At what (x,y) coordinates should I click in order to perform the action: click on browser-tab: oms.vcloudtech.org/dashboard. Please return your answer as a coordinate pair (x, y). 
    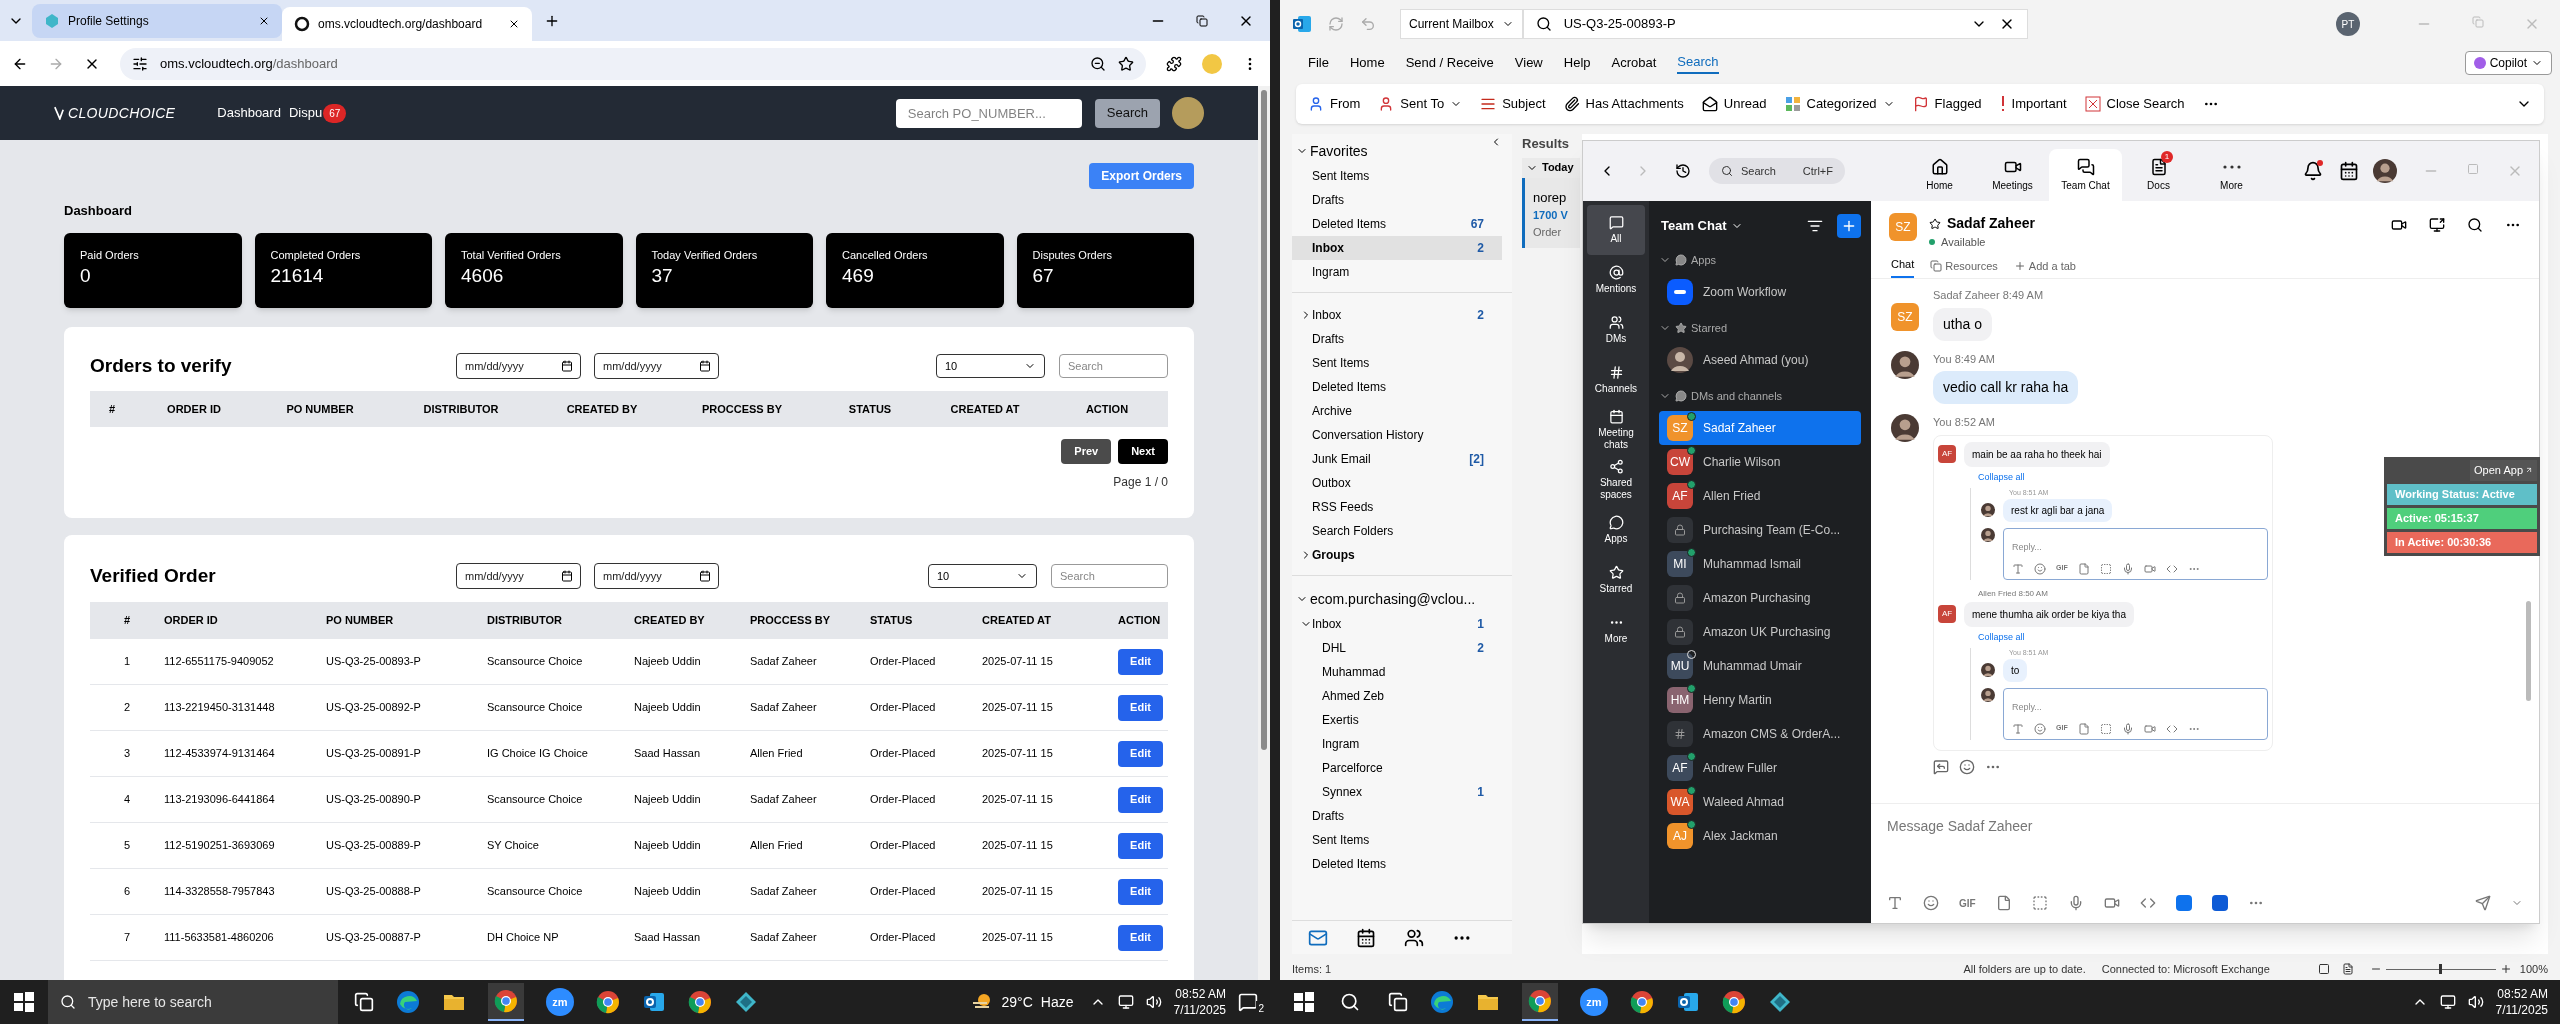
    Looking at the image, I should click on (407, 24).